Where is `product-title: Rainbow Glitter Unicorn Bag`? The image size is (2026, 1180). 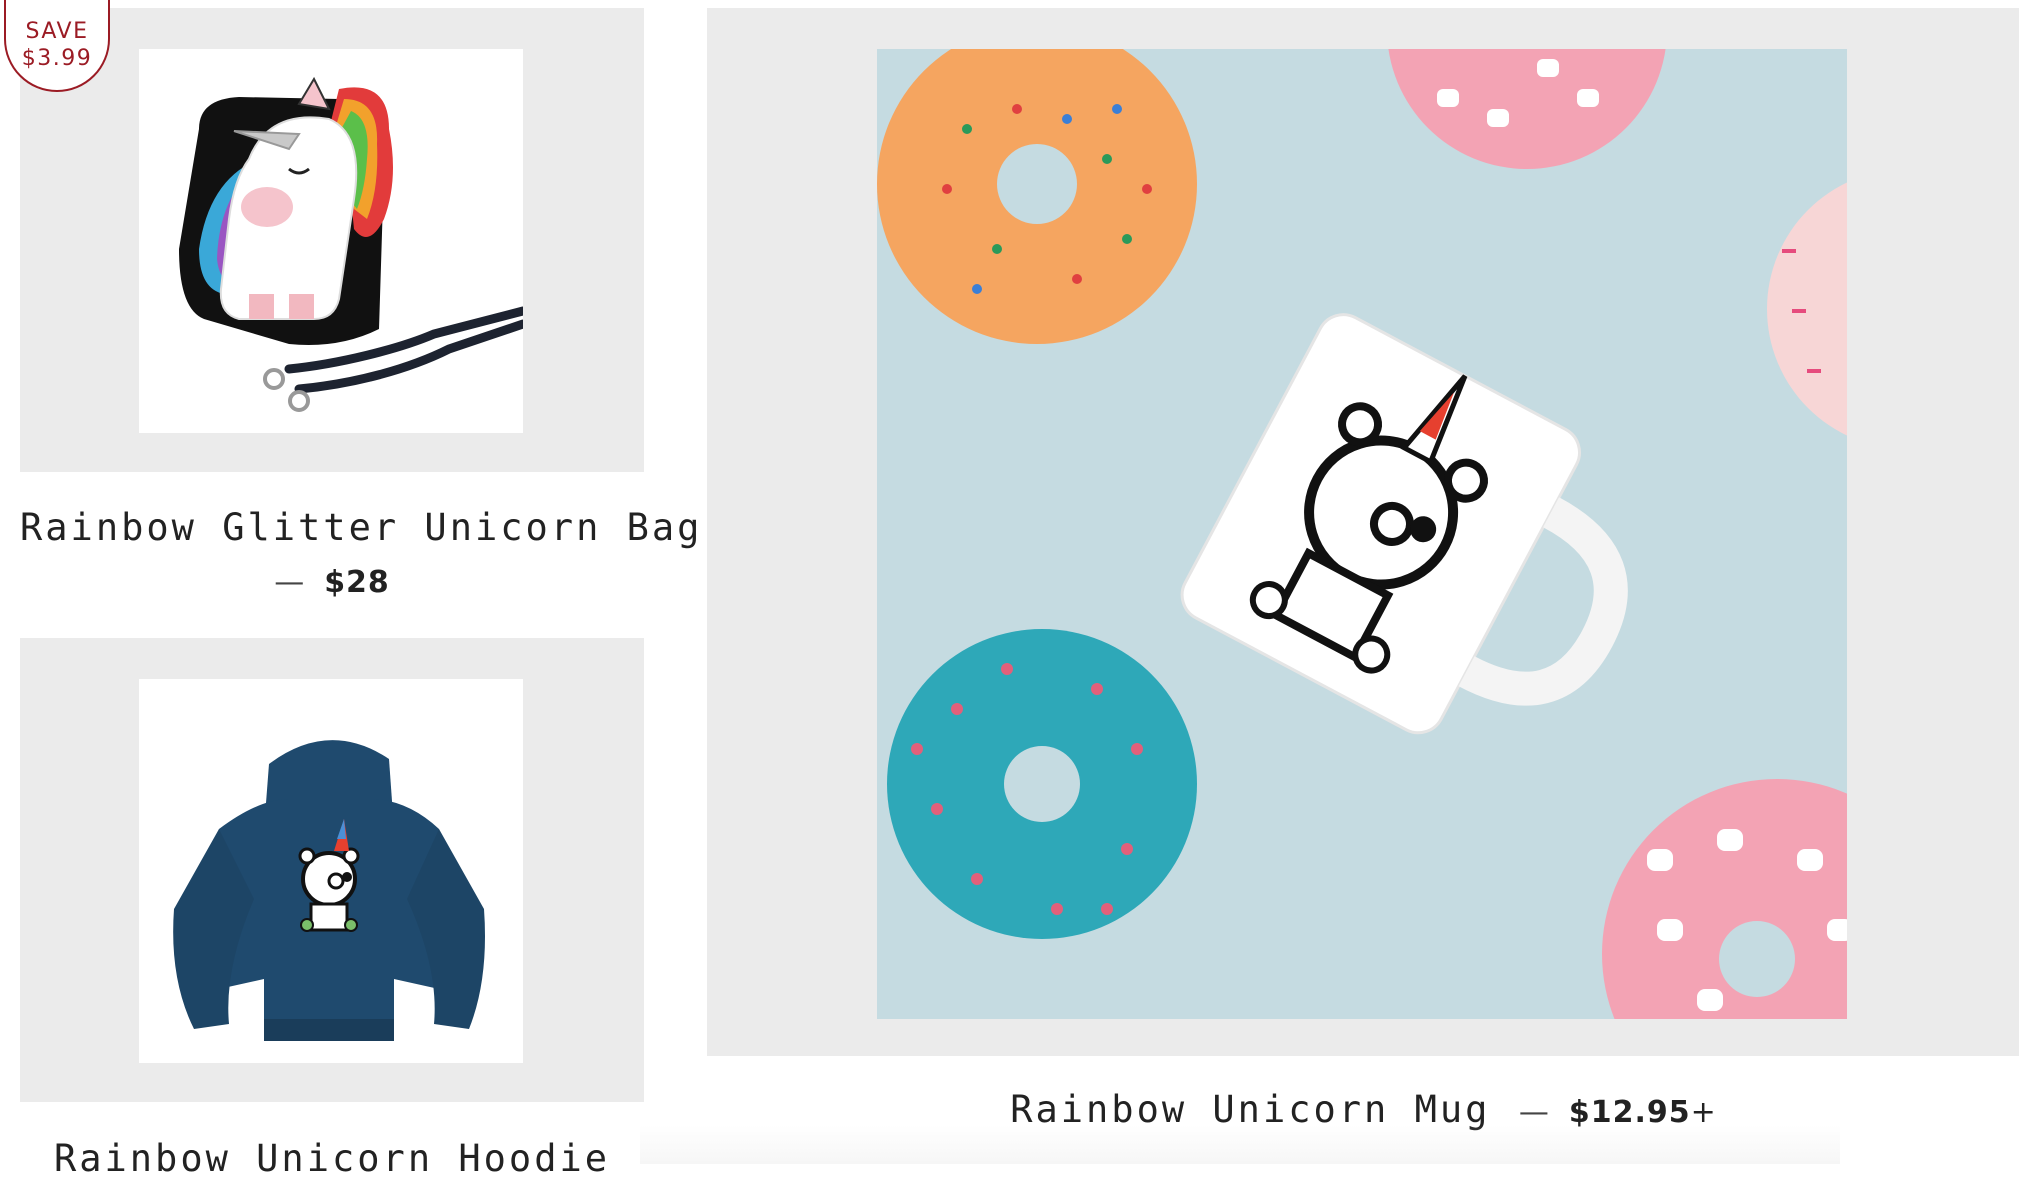
product-title: Rainbow Glitter Unicorn Bag is located at coordinates (359, 527).